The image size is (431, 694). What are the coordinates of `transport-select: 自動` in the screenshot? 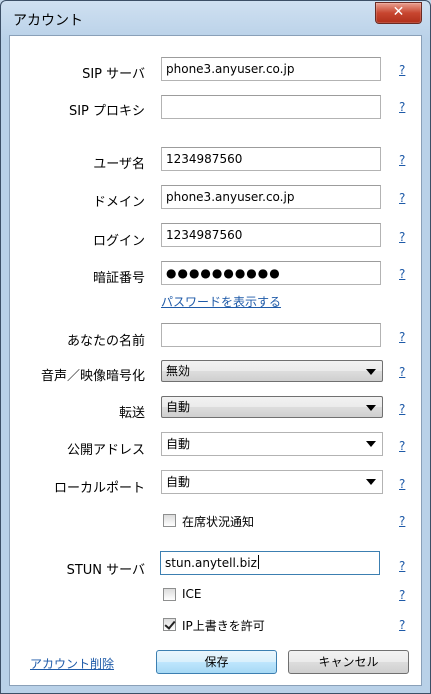 It's located at (272, 407).